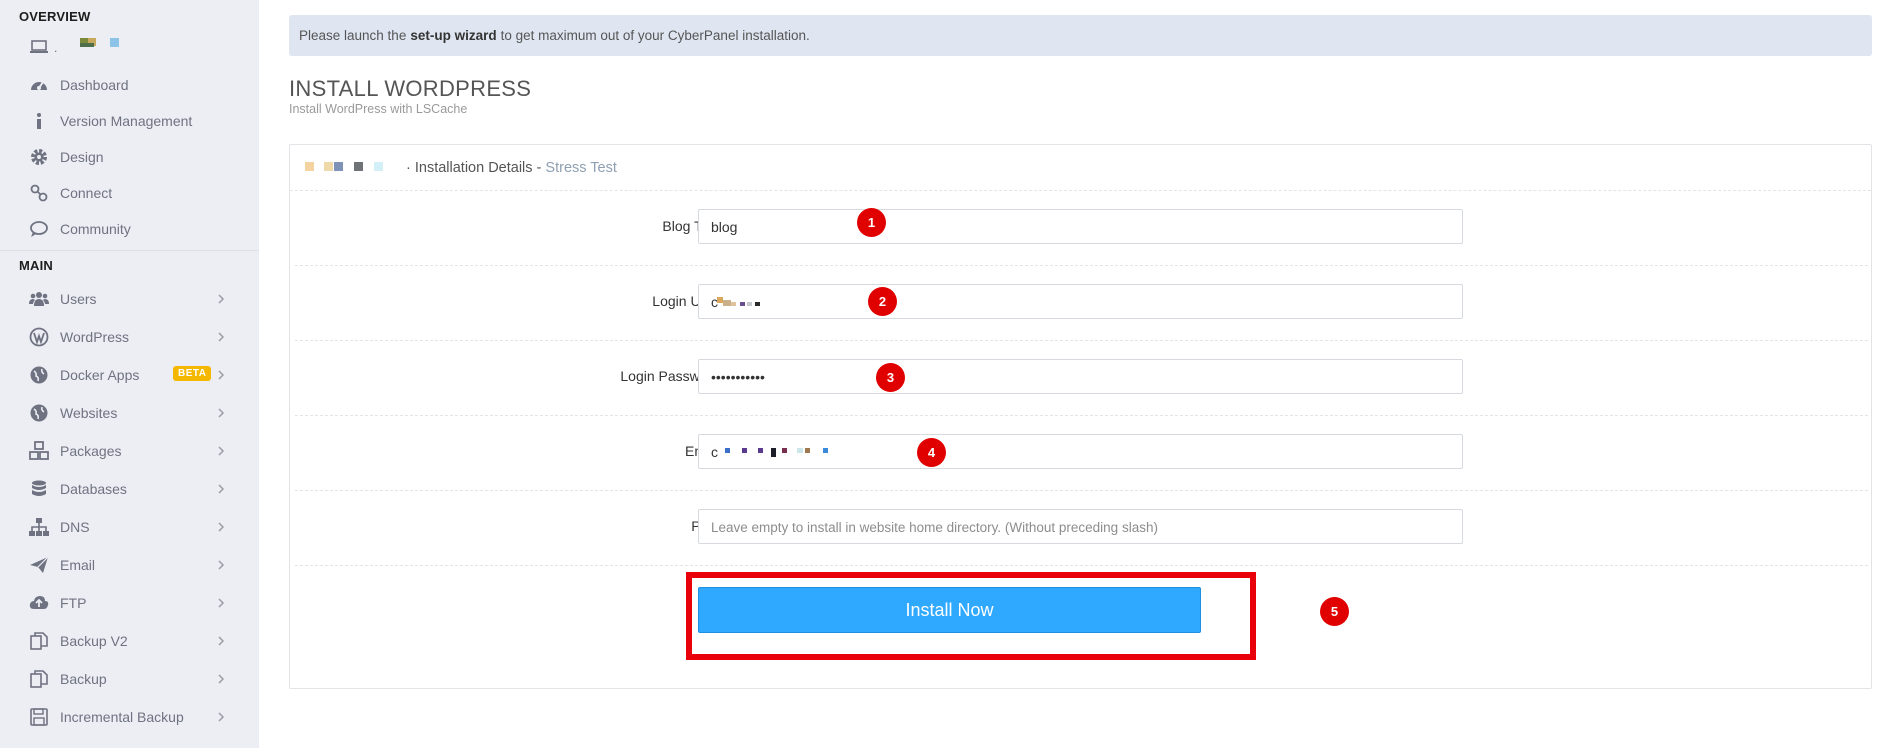 Image resolution: width=1878 pixels, height=748 pixels. Describe the element at coordinates (122, 717) in the screenshot. I see `sidebar-item-label: Incremental Backup` at that location.